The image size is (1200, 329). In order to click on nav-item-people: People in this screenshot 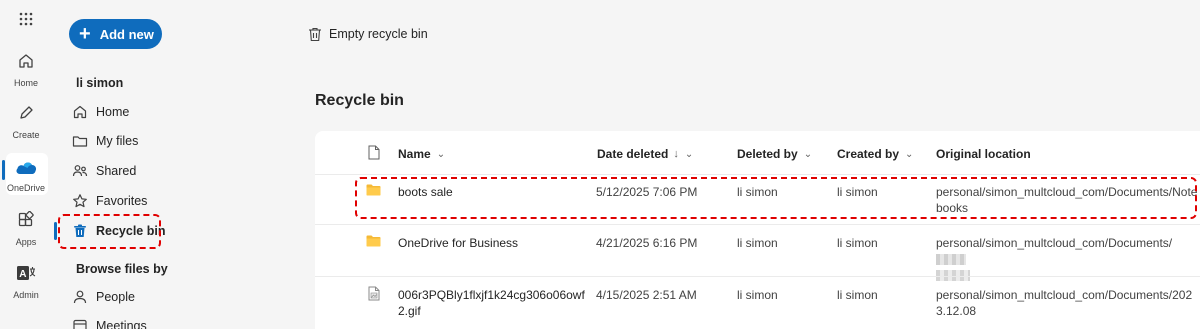, I will do `click(103, 297)`.